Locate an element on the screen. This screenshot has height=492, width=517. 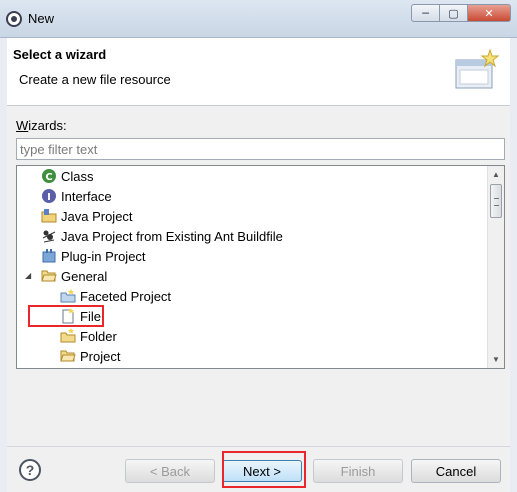
new-wizard-banner-icon is located at coordinates (477, 68).